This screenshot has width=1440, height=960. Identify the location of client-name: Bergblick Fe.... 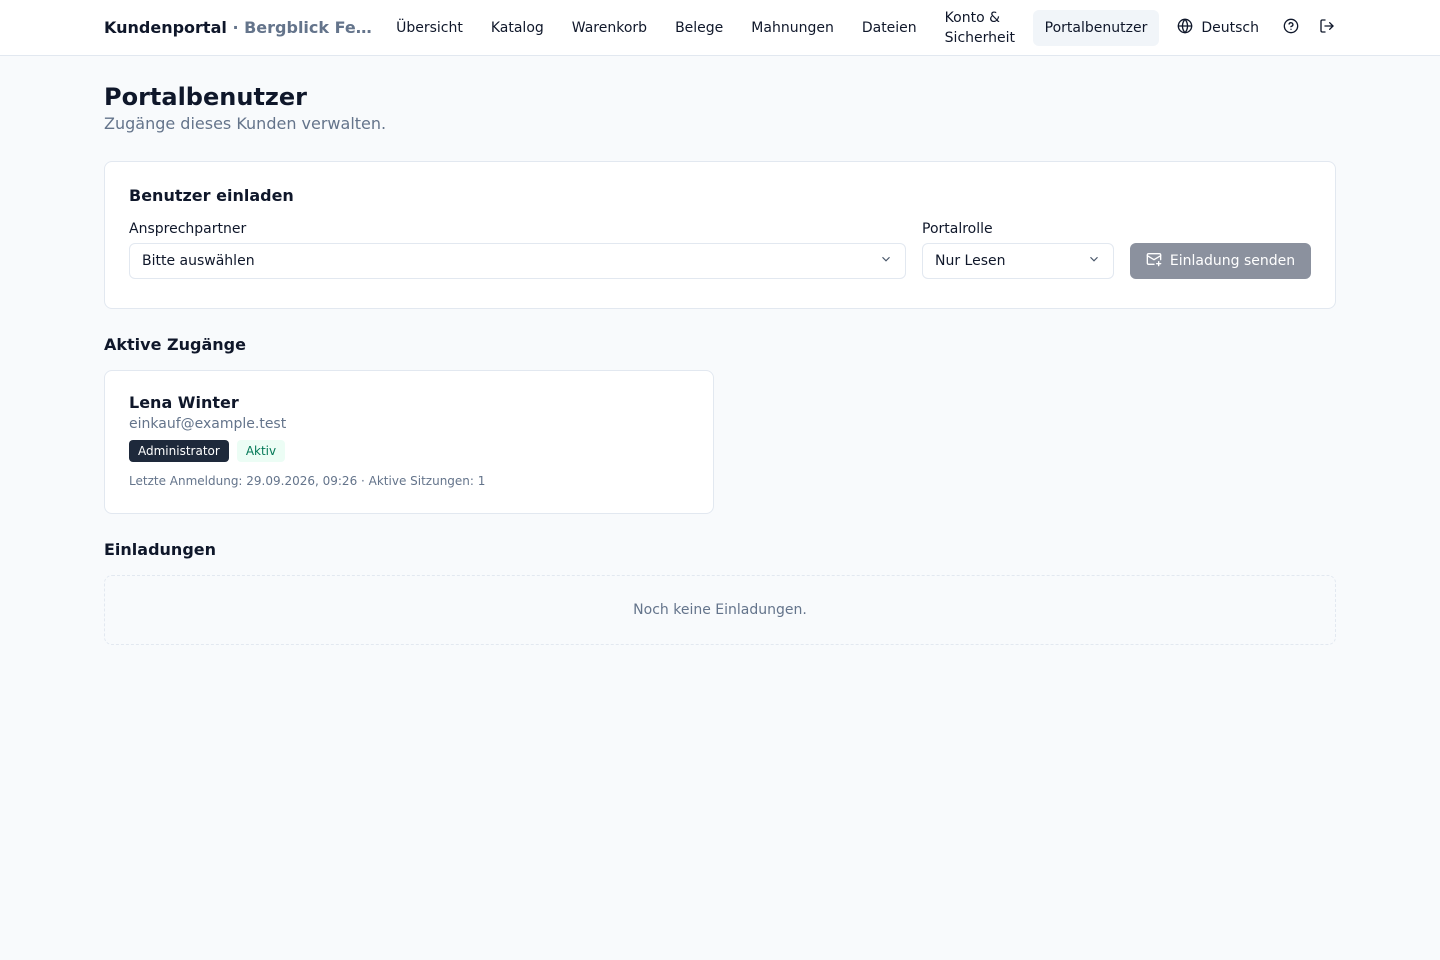
(308, 27).